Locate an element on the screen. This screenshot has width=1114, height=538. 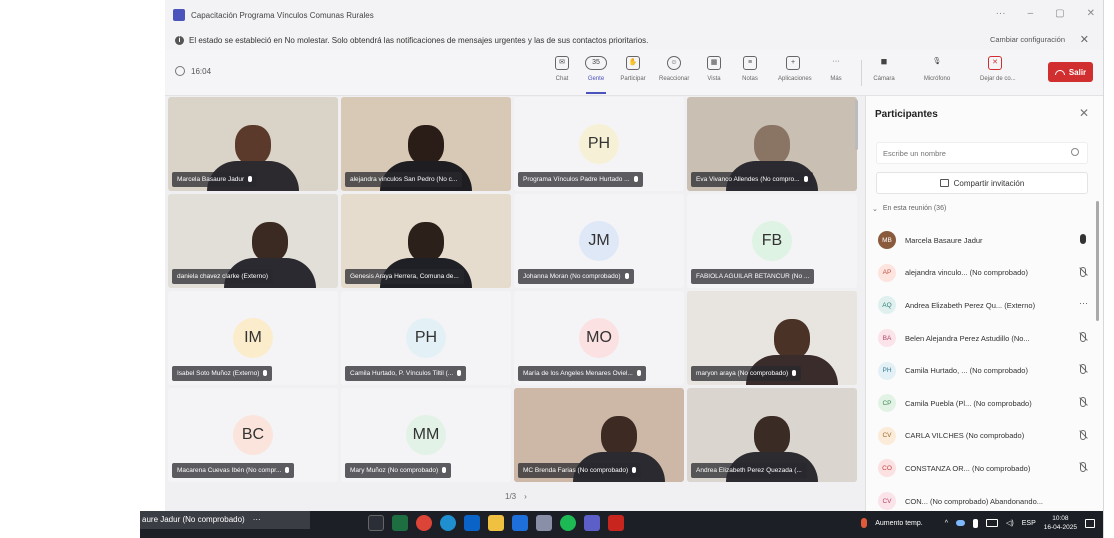
microphone-icon: 🎙 is located at coordinates (937, 61).